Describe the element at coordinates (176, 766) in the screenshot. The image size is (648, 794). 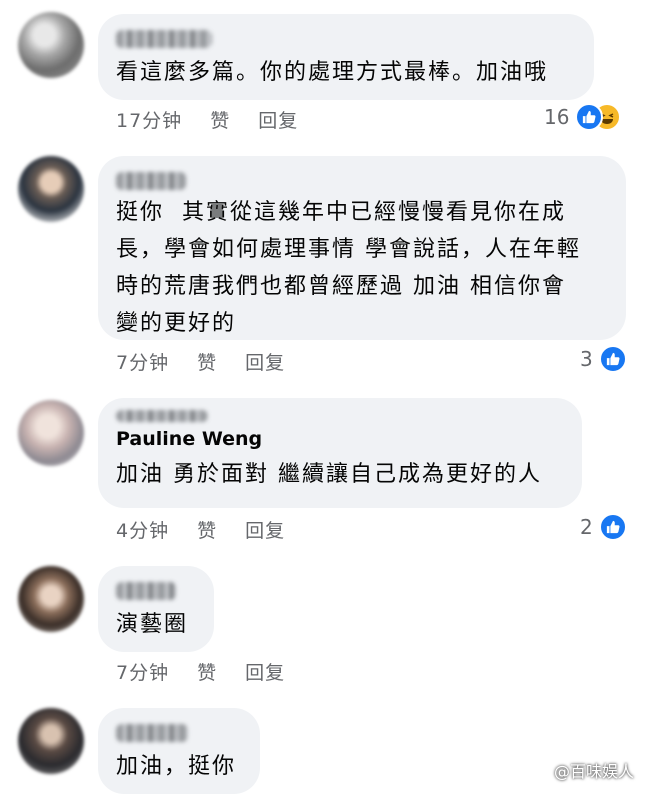
I see `comment-text: 加油，挺你` at that location.